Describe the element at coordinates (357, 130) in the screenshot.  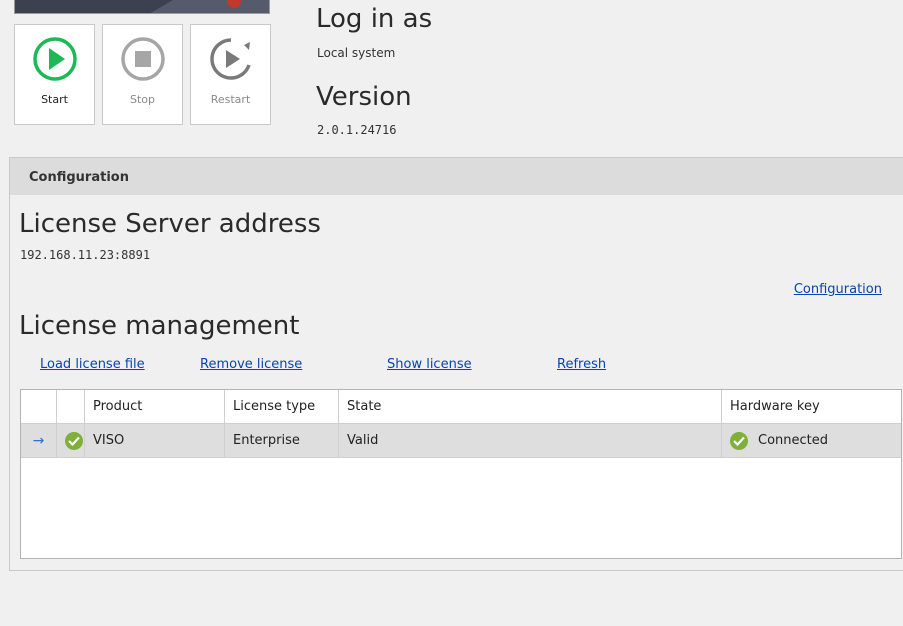
I see `version-value: 2.0.1.24716` at that location.